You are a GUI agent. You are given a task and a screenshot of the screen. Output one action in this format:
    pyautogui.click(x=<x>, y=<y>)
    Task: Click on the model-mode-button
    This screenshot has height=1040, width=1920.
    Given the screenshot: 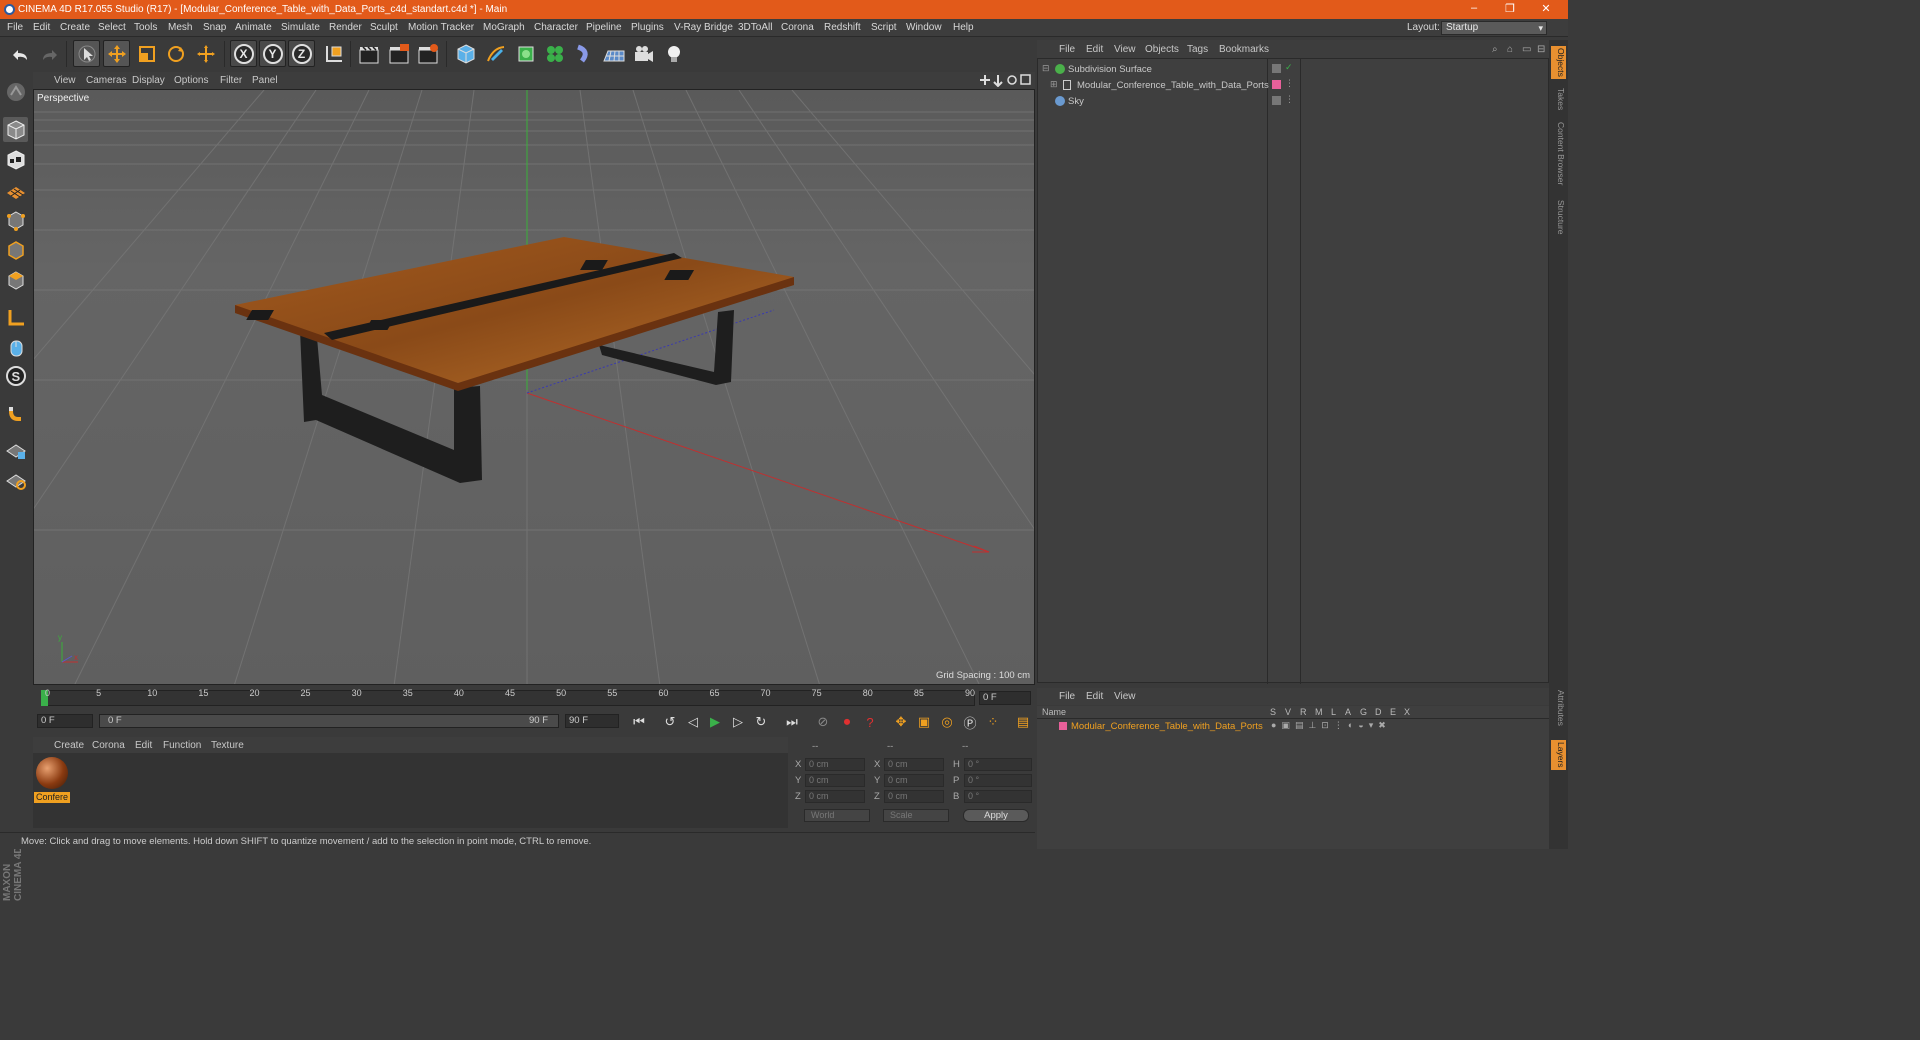 What is the action you would take?
    pyautogui.click(x=15, y=129)
    